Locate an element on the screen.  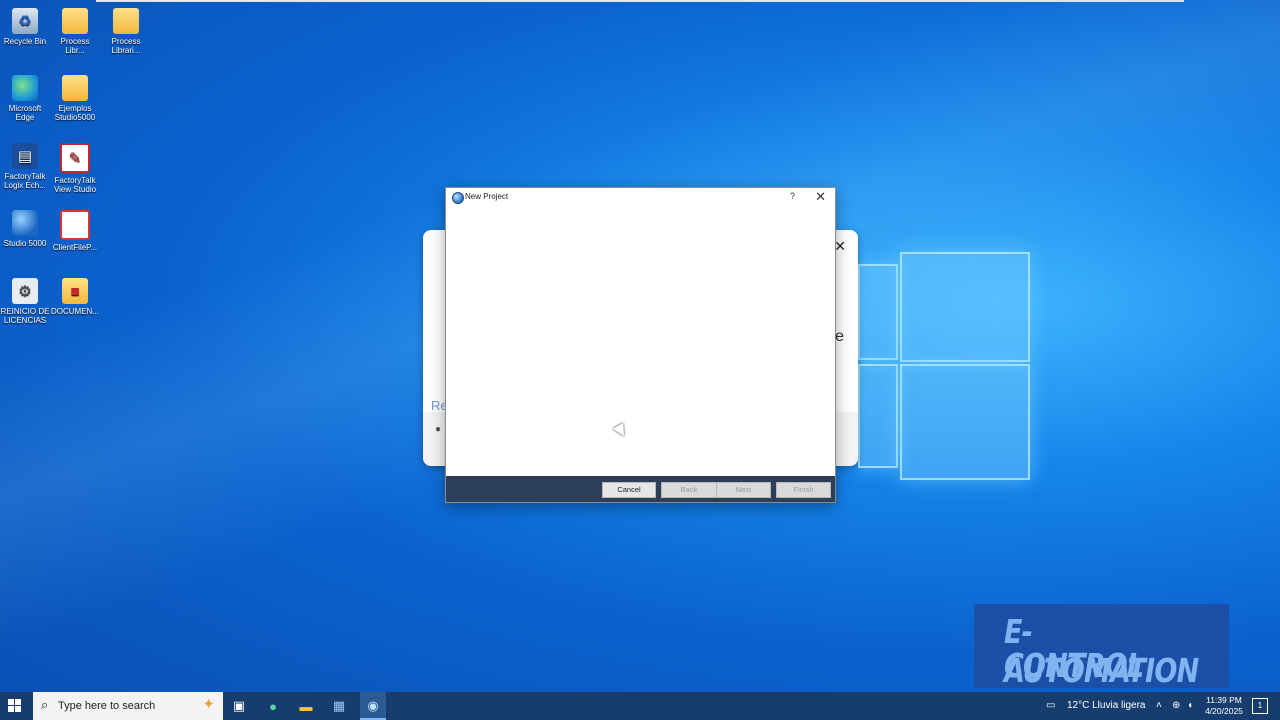
clock: 11:39 PM 4/20/2025 is located at coordinates (1224, 706).